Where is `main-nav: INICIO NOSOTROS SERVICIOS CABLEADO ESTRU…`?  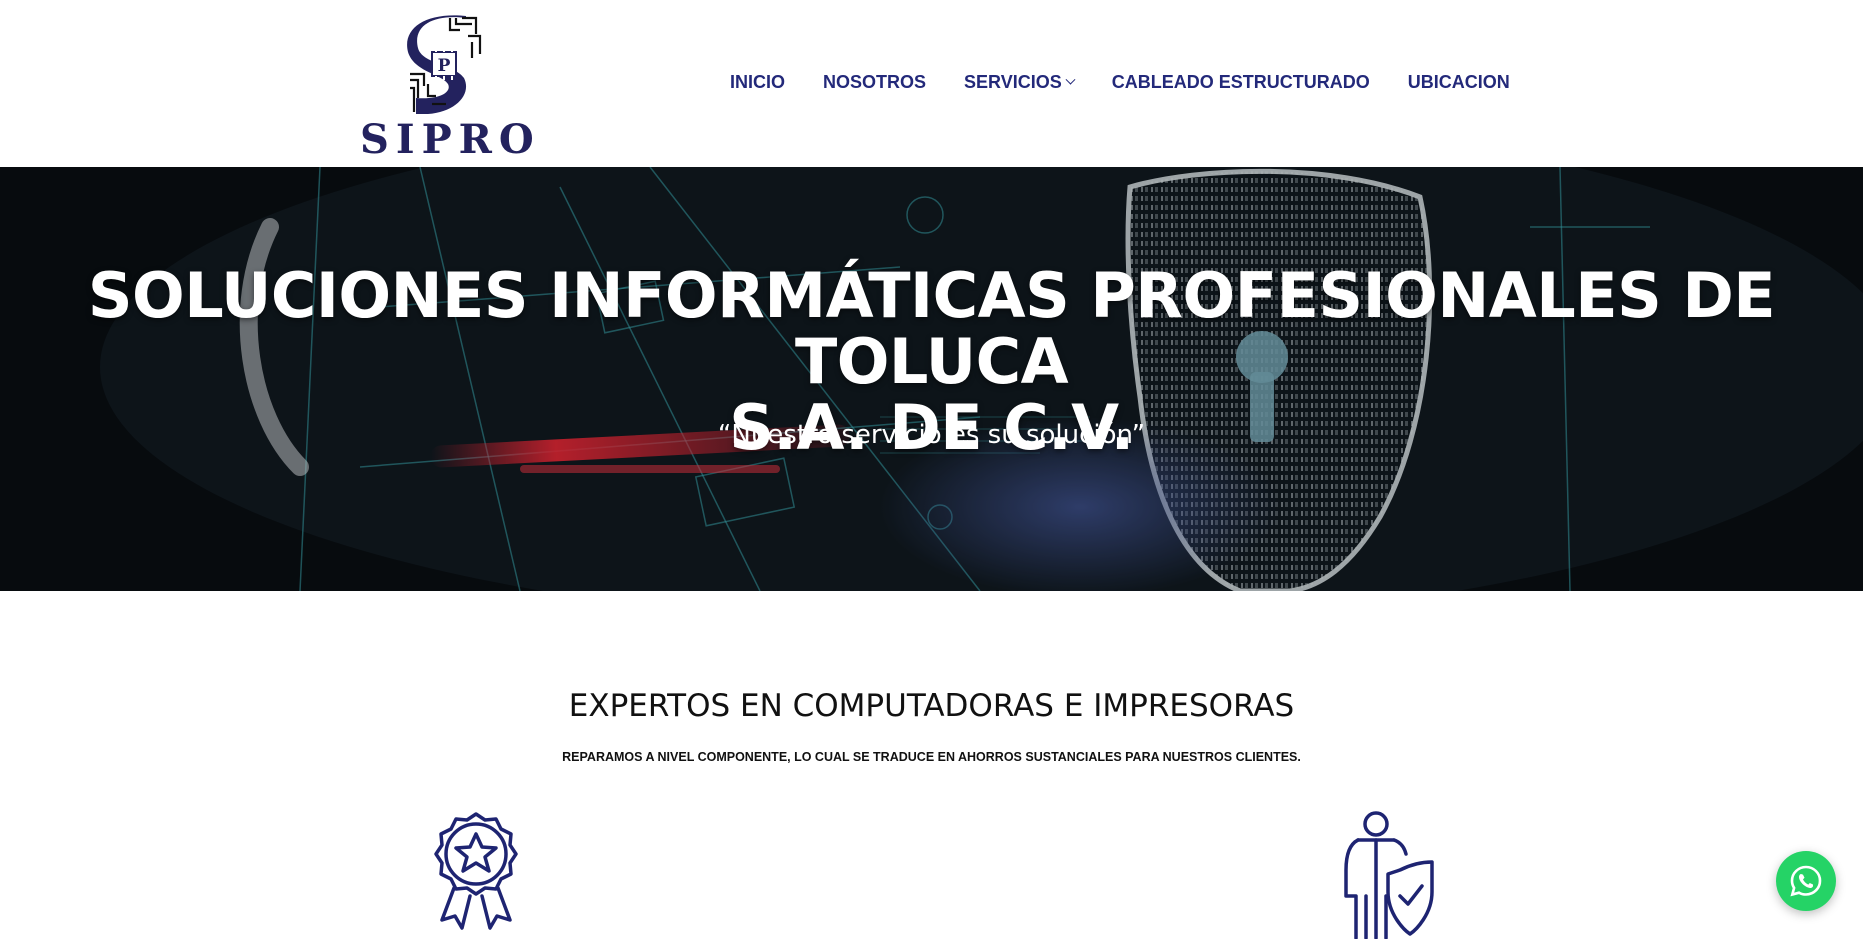 main-nav: INICIO NOSOTROS SERVICIOS CABLEADO ESTRU… is located at coordinates (1120, 82).